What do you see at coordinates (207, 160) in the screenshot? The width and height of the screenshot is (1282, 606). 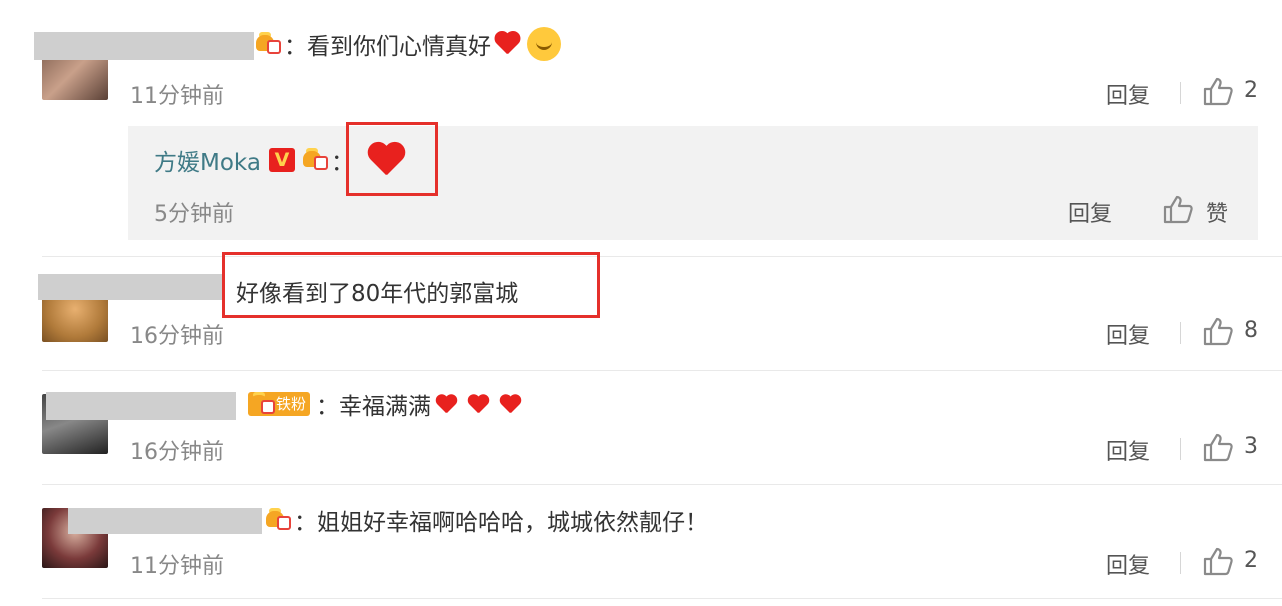 I see `reply-author-link: 方媛Moka` at bounding box center [207, 160].